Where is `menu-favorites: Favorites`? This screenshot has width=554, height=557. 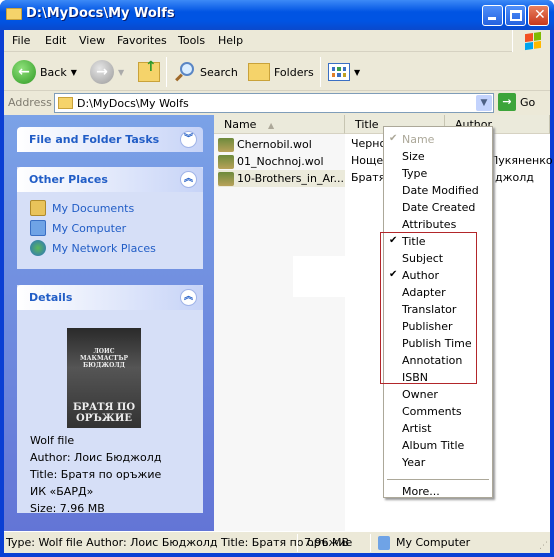
menu-favorites: Favorites is located at coordinates (142, 40).